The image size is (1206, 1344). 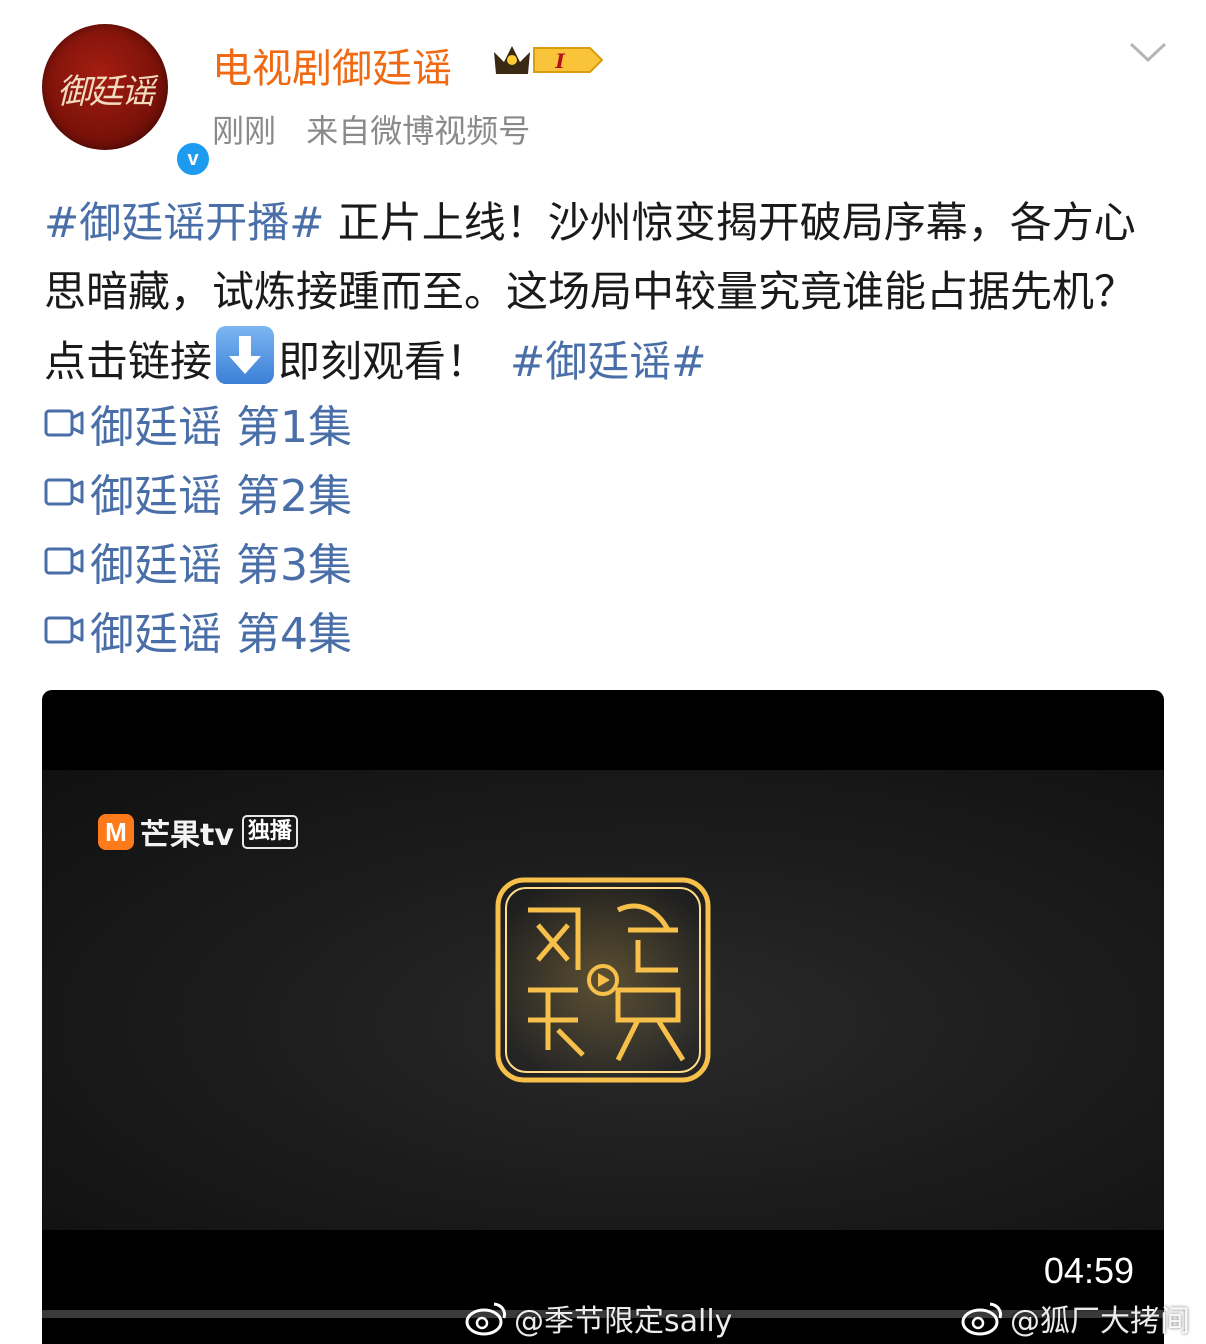 I want to click on episode-label: 御廷谣 第1集, so click(x=221, y=427).